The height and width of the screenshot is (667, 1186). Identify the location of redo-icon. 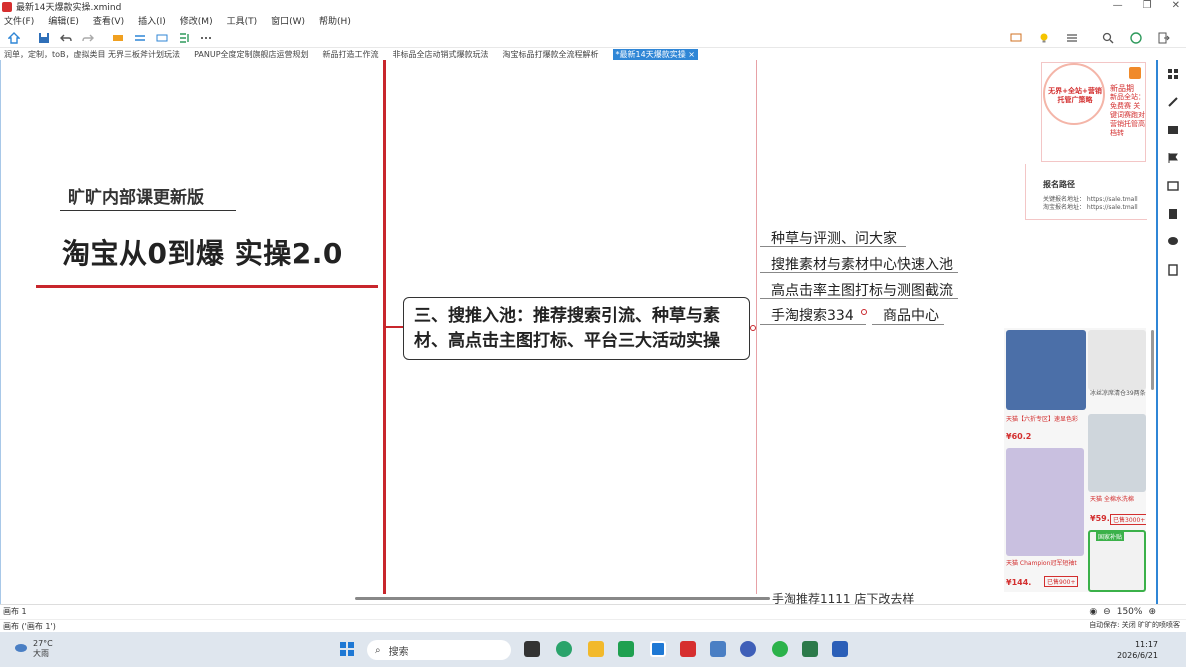
(88, 38).